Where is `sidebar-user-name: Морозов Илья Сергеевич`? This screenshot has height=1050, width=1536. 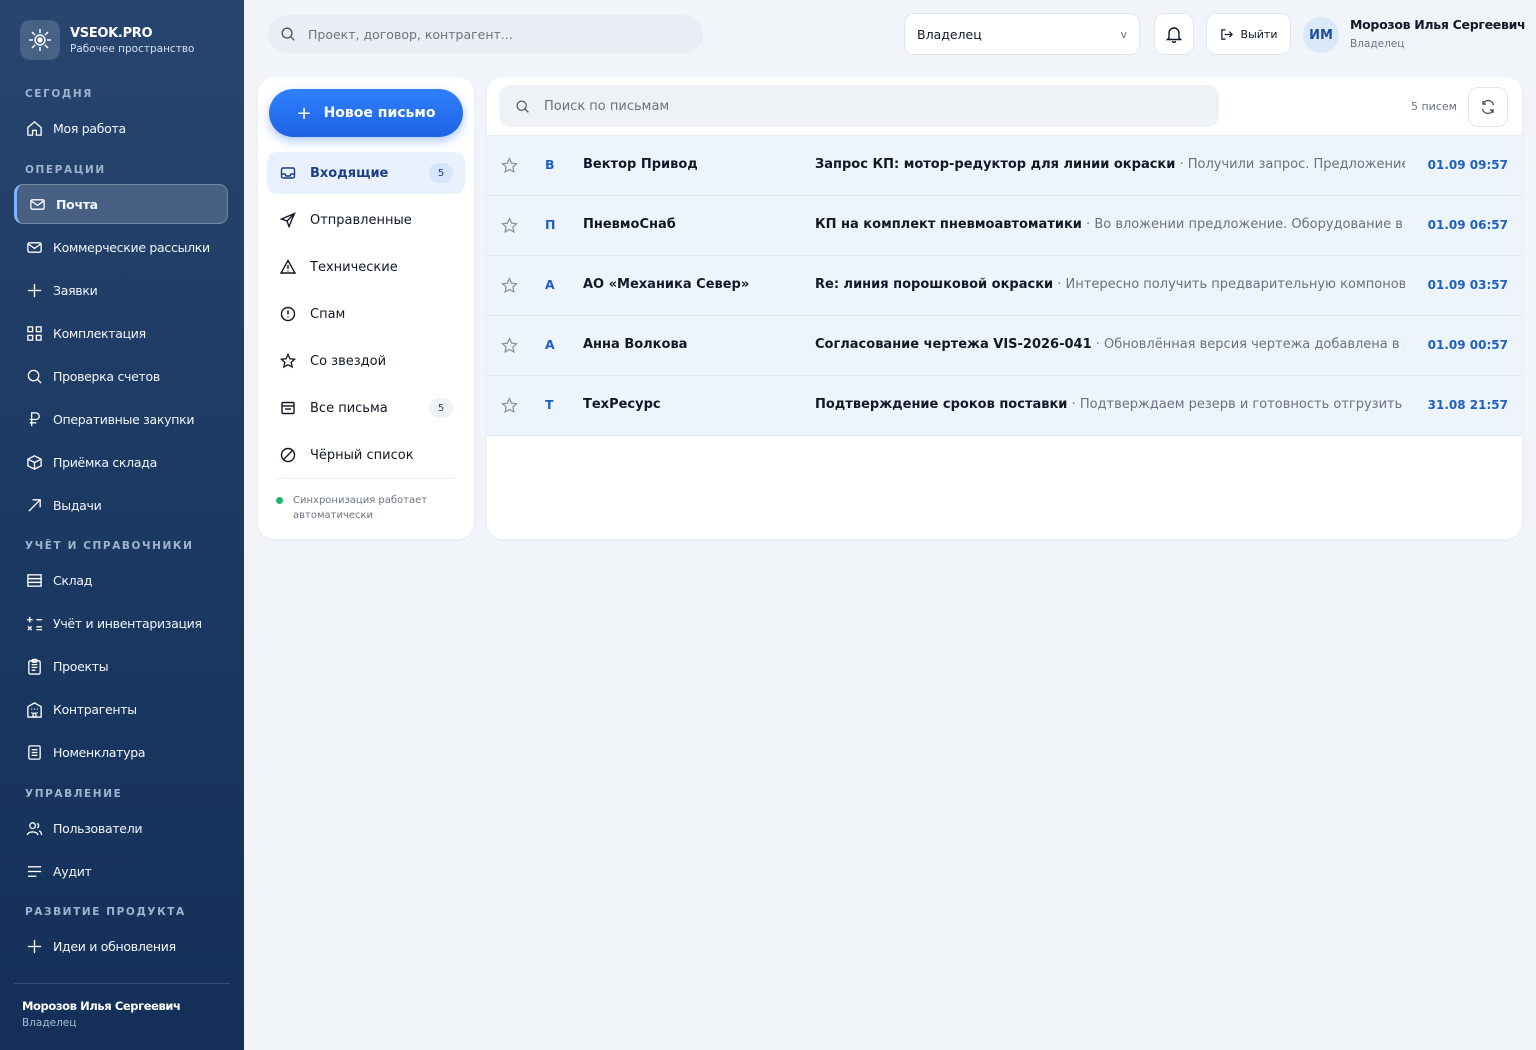 sidebar-user-name: Морозов Илья Сергеевич is located at coordinates (101, 1006).